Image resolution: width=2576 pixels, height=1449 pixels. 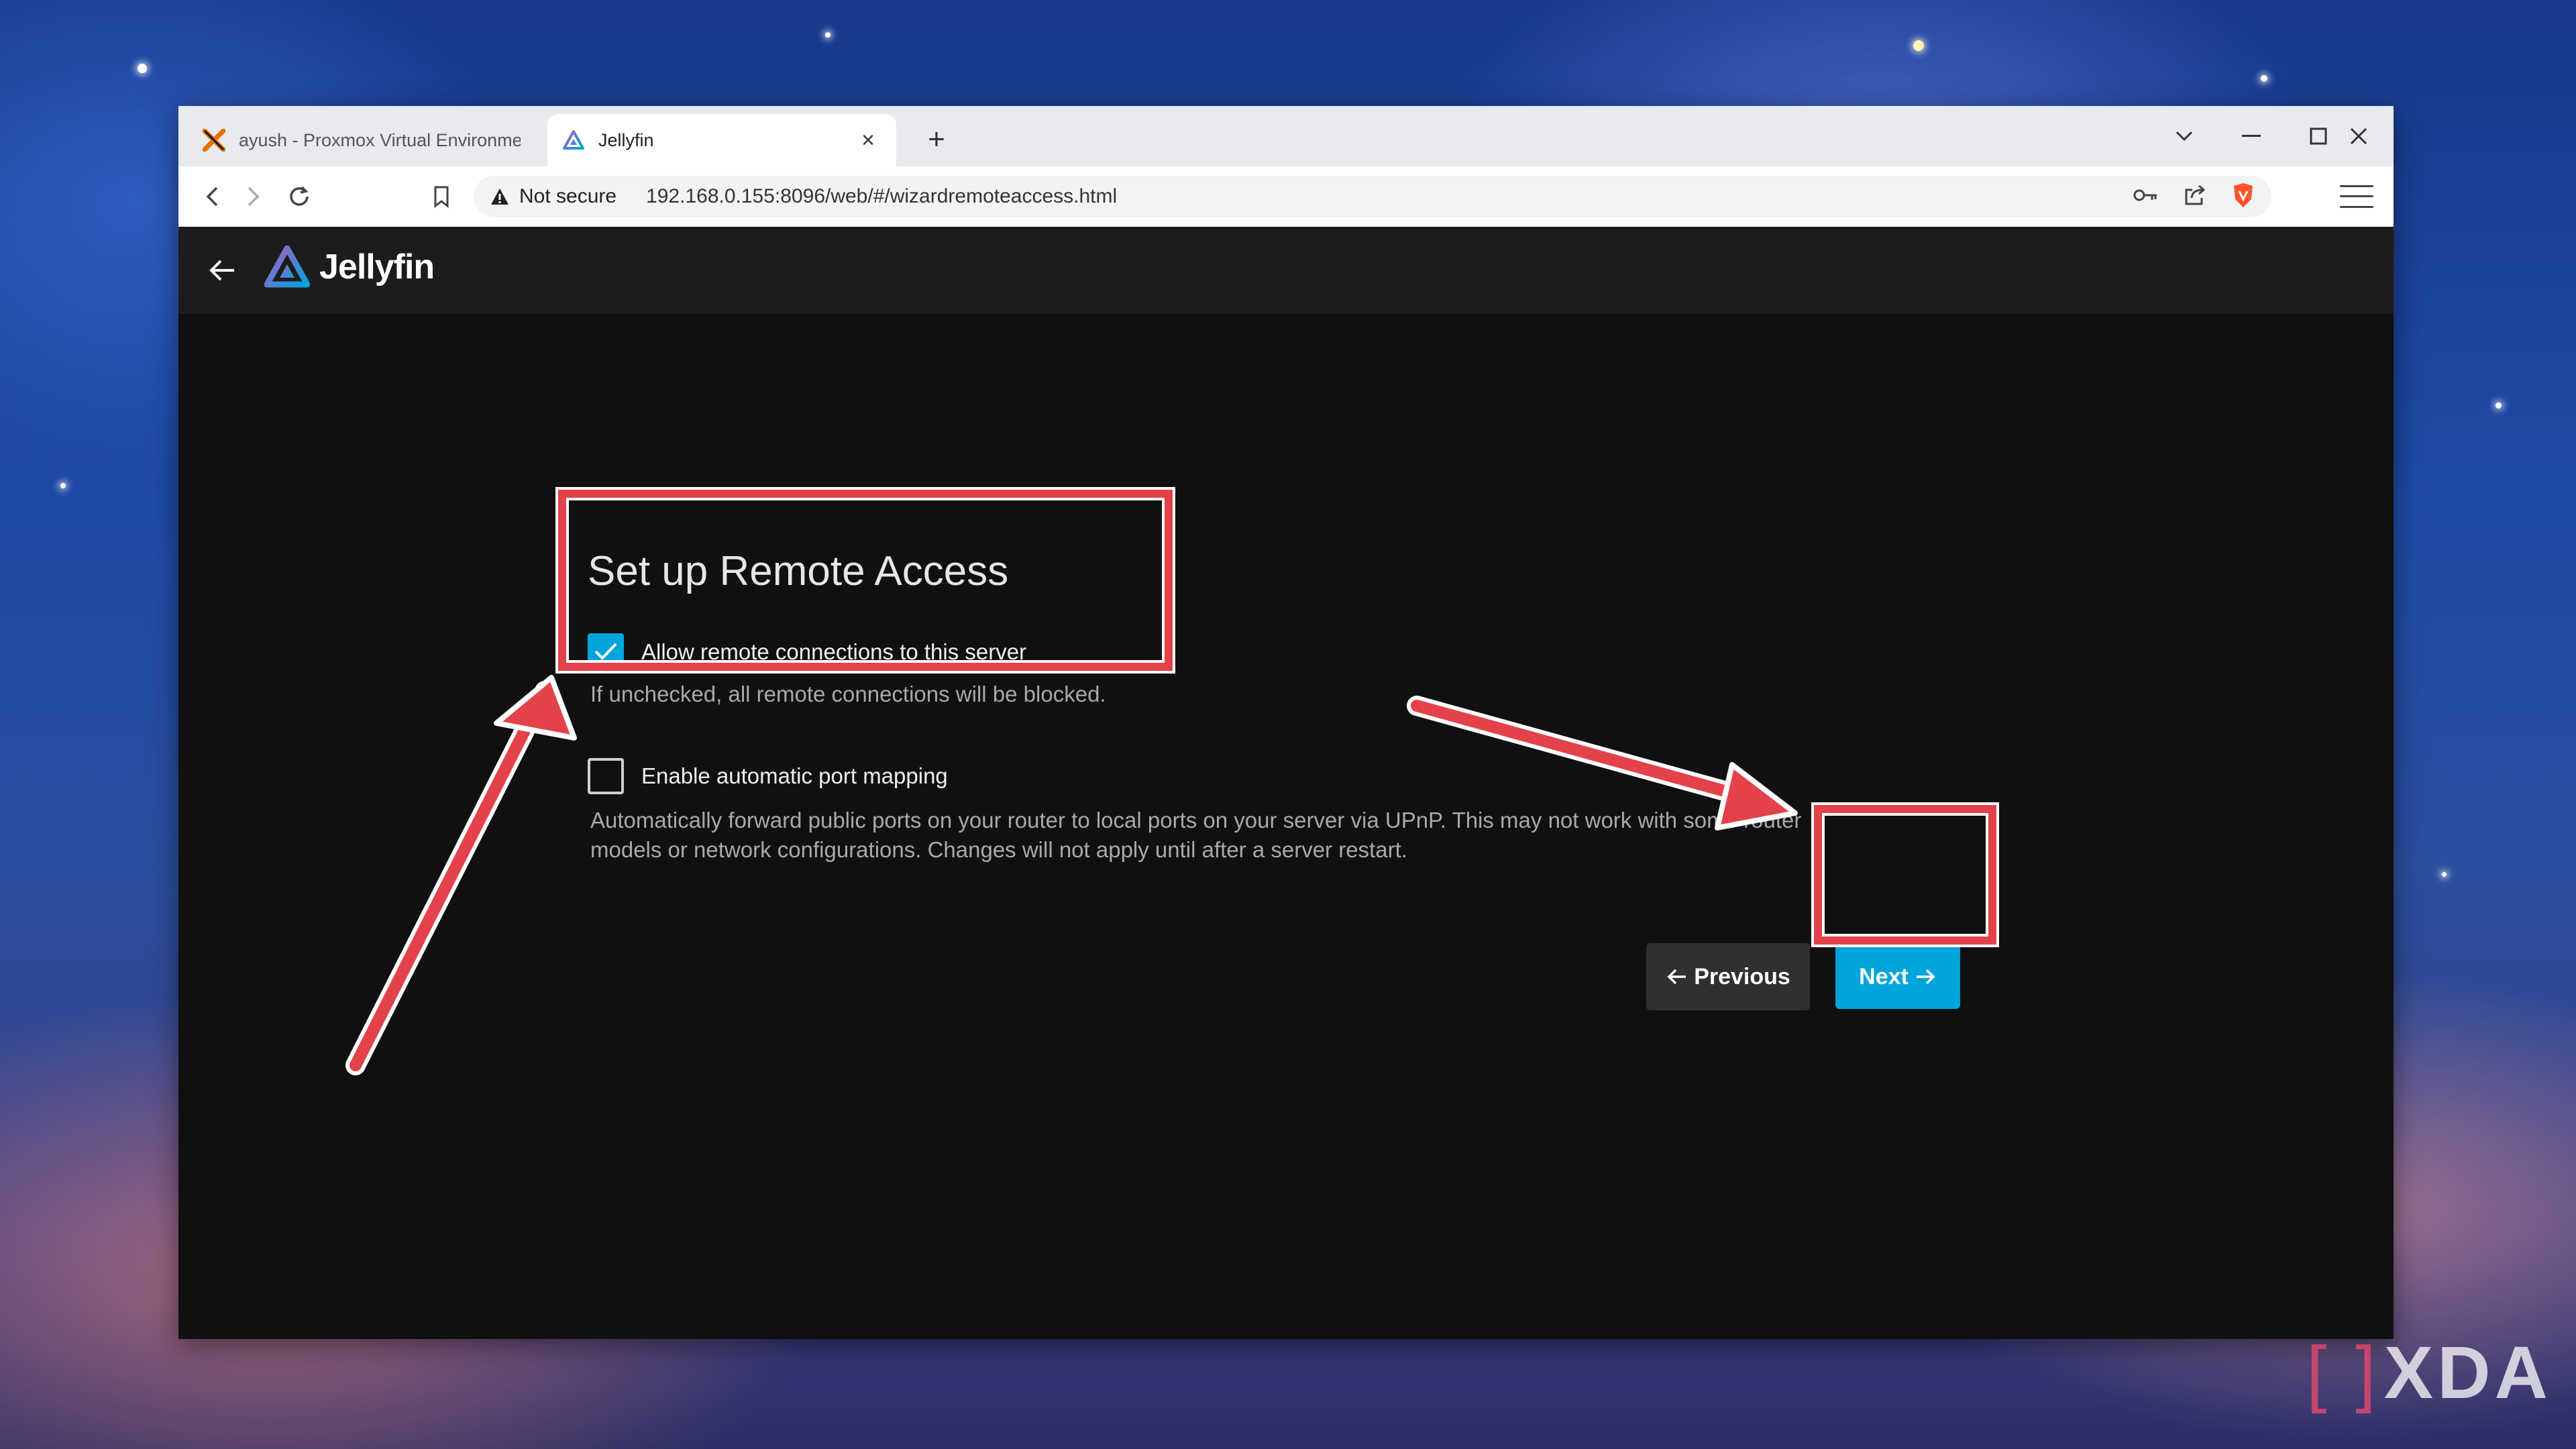 What do you see at coordinates (573, 140) in the screenshot?
I see `jellyfin-icon` at bounding box center [573, 140].